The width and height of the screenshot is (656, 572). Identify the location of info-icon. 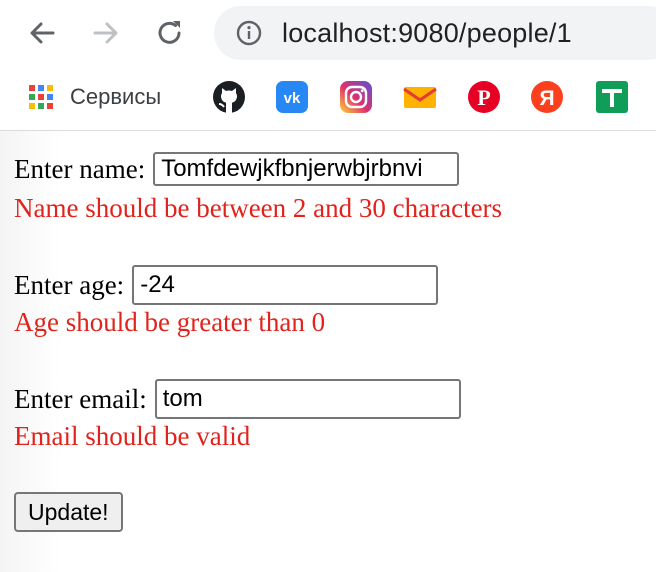
(249, 33).